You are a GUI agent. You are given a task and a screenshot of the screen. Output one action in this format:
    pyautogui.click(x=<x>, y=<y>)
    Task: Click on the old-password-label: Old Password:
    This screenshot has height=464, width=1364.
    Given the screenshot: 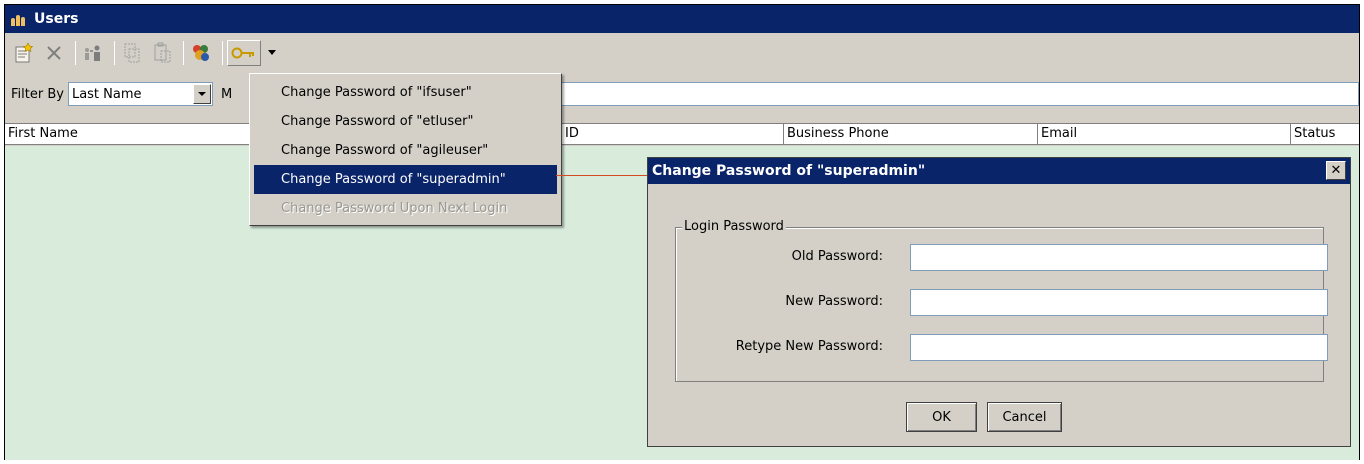 What is the action you would take?
    pyautogui.click(x=837, y=256)
    